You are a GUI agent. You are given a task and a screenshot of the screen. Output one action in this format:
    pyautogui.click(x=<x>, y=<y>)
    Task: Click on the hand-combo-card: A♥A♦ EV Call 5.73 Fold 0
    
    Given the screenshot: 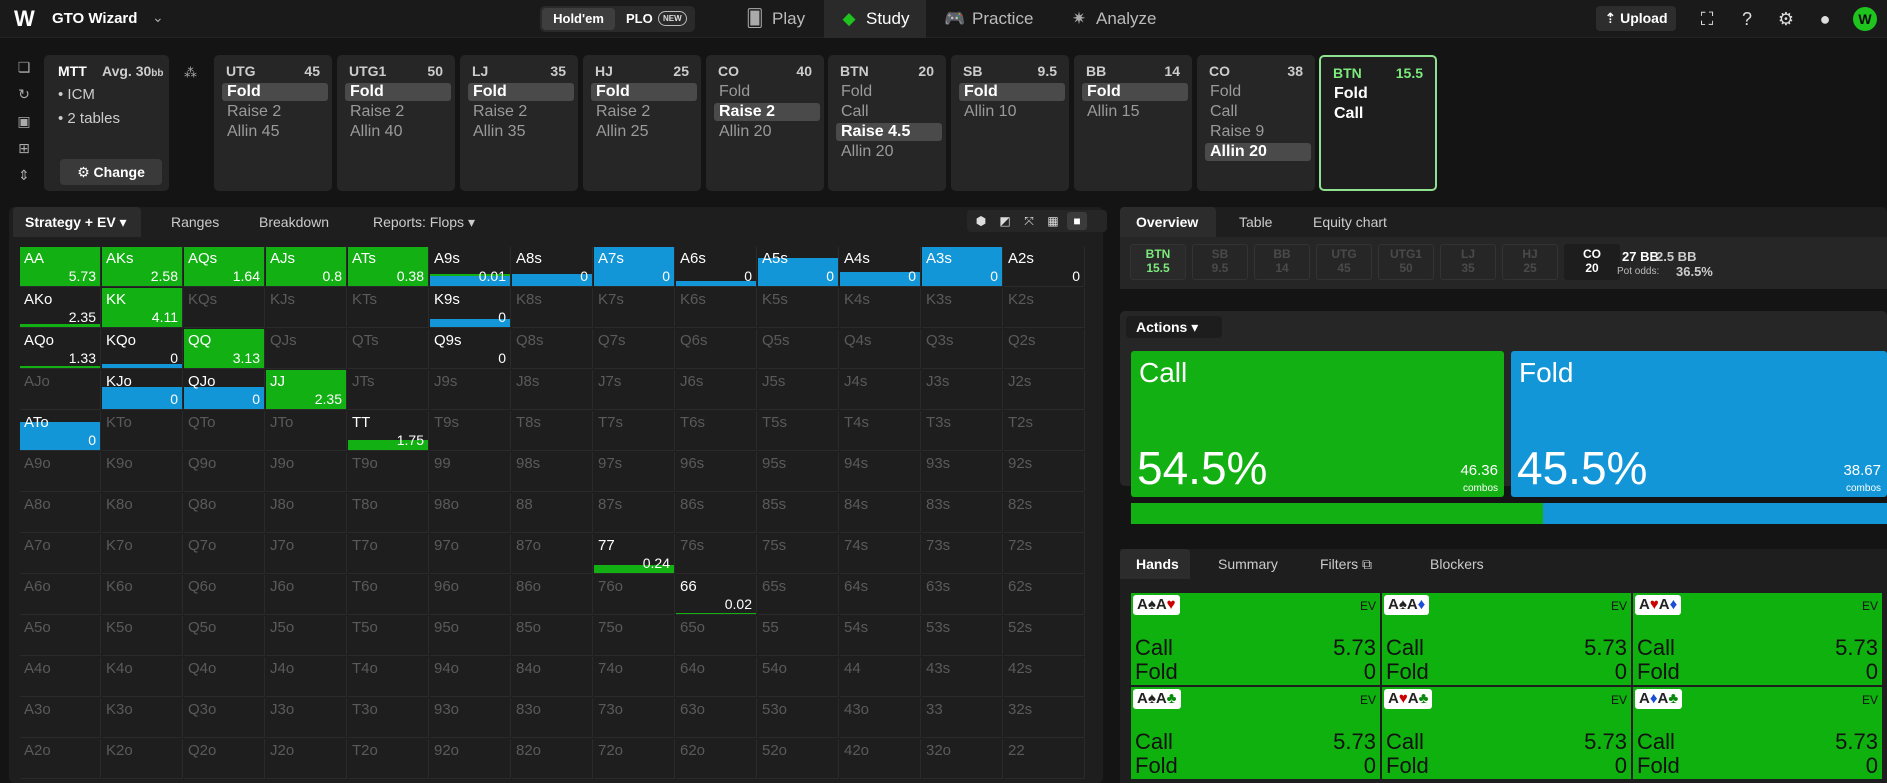 What is the action you would take?
    pyautogui.click(x=1757, y=639)
    